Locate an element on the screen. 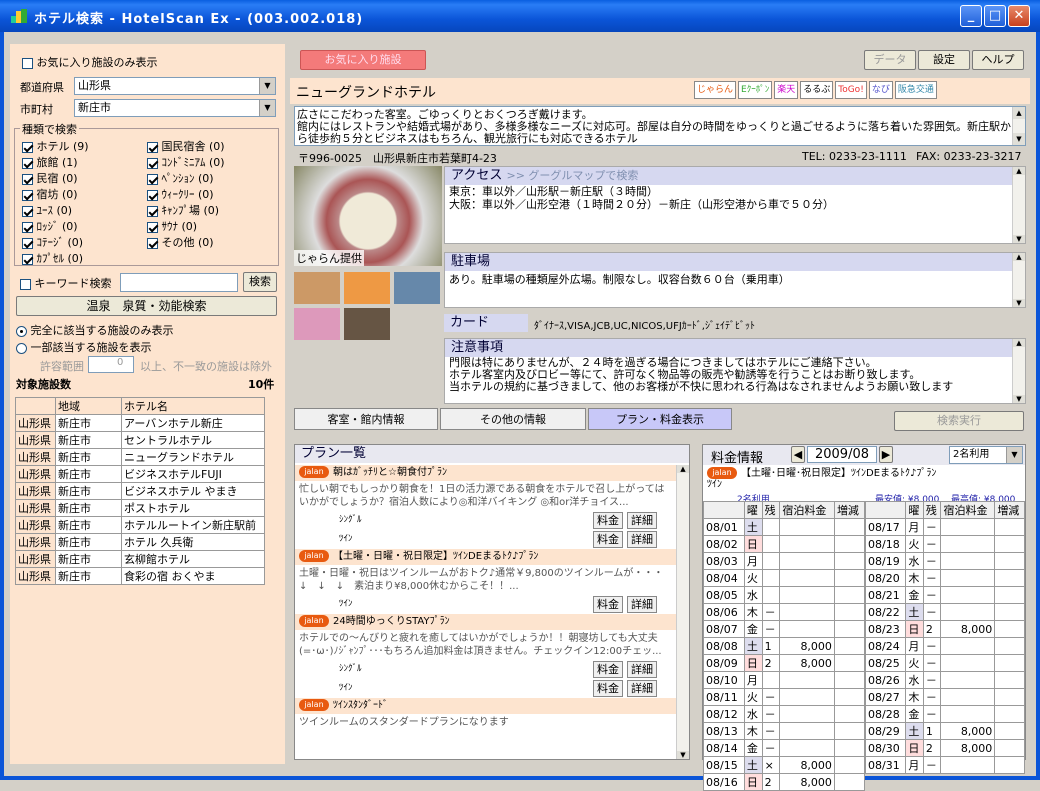 This screenshot has width=1040, height=791. keyword-checkbox is located at coordinates (25, 284).